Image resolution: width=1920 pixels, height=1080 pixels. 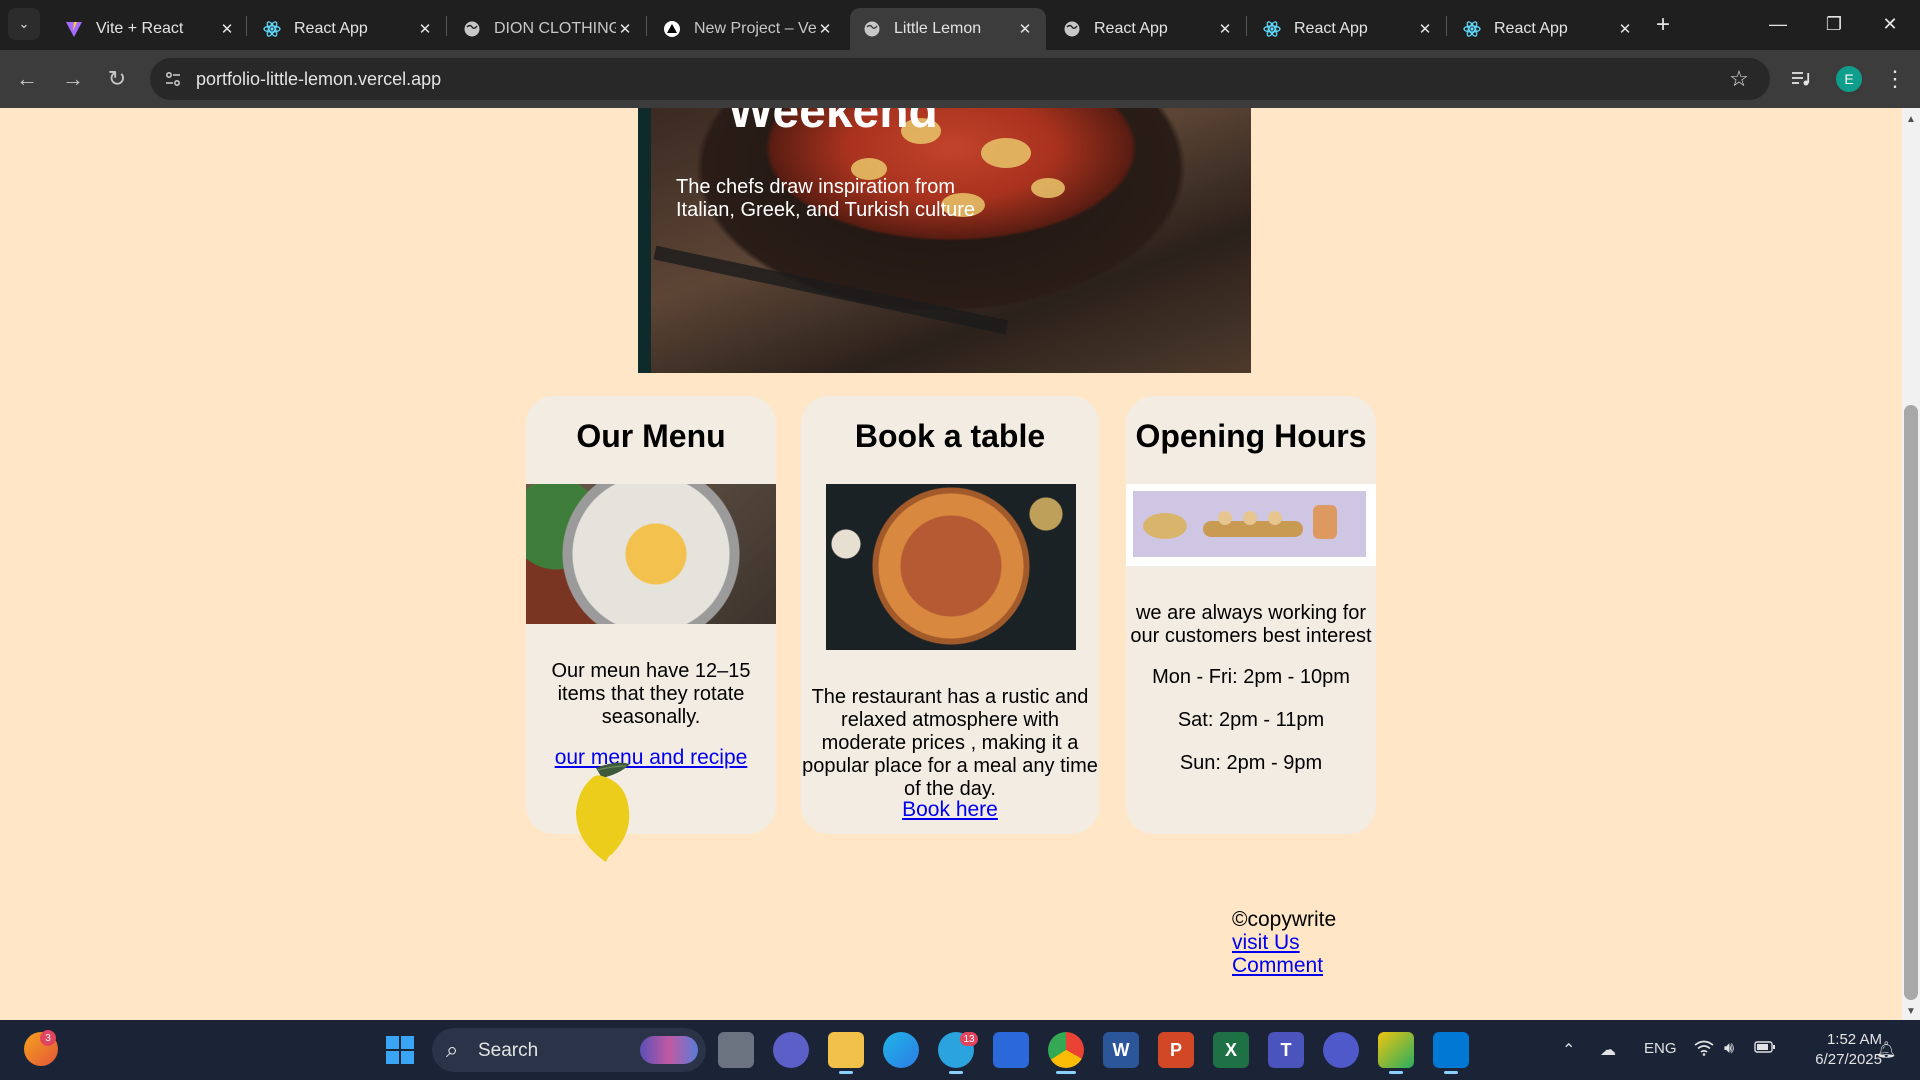 What do you see at coordinates (1729, 1049) in the screenshot?
I see `volume-icon: 🔊︎` at bounding box center [1729, 1049].